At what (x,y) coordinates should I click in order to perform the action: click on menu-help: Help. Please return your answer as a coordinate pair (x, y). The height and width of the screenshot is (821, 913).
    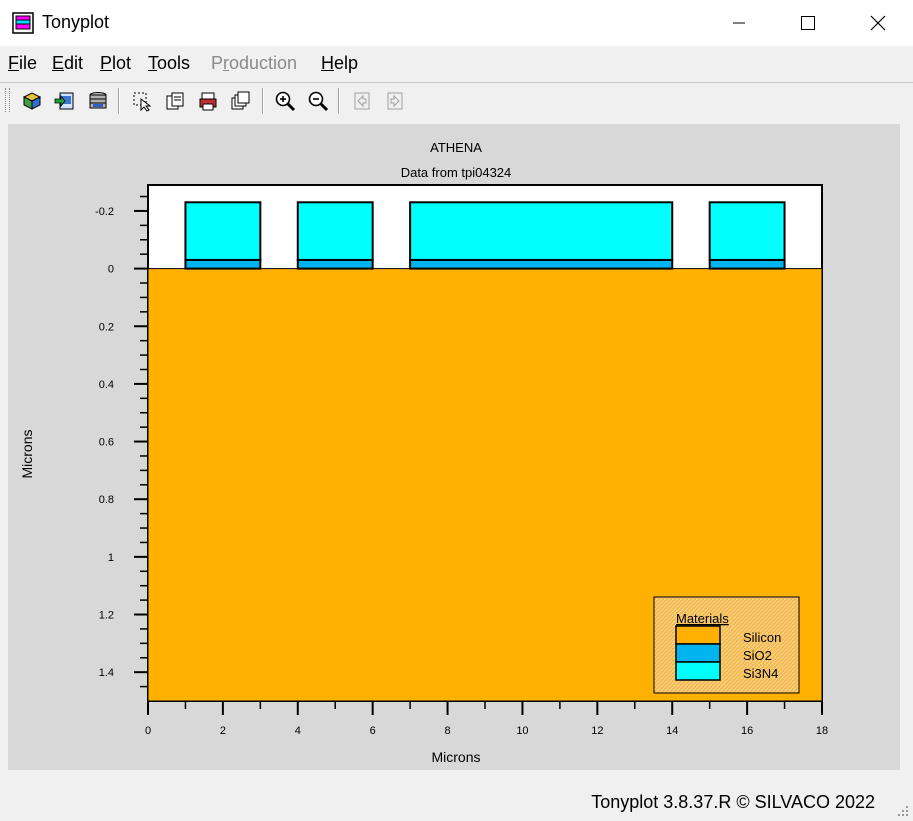
    Looking at the image, I should click on (339, 63).